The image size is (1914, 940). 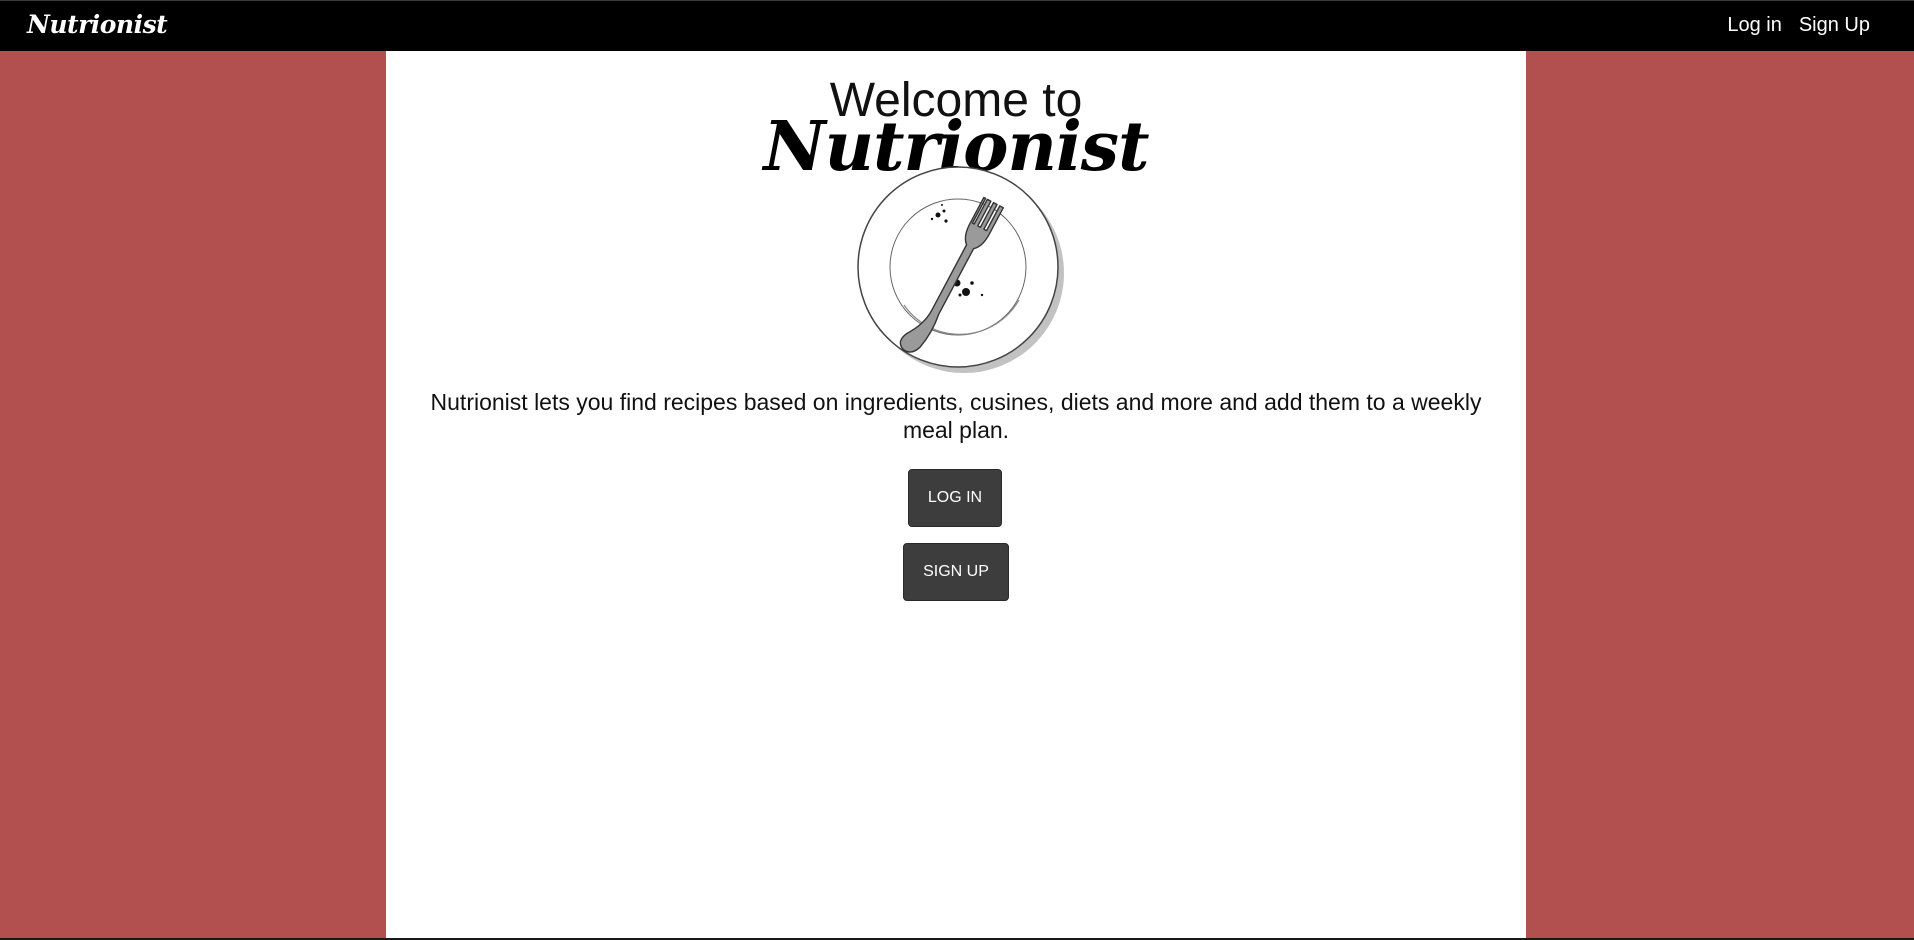 What do you see at coordinates (1754, 25) in the screenshot?
I see `nav-login-link: Log in` at bounding box center [1754, 25].